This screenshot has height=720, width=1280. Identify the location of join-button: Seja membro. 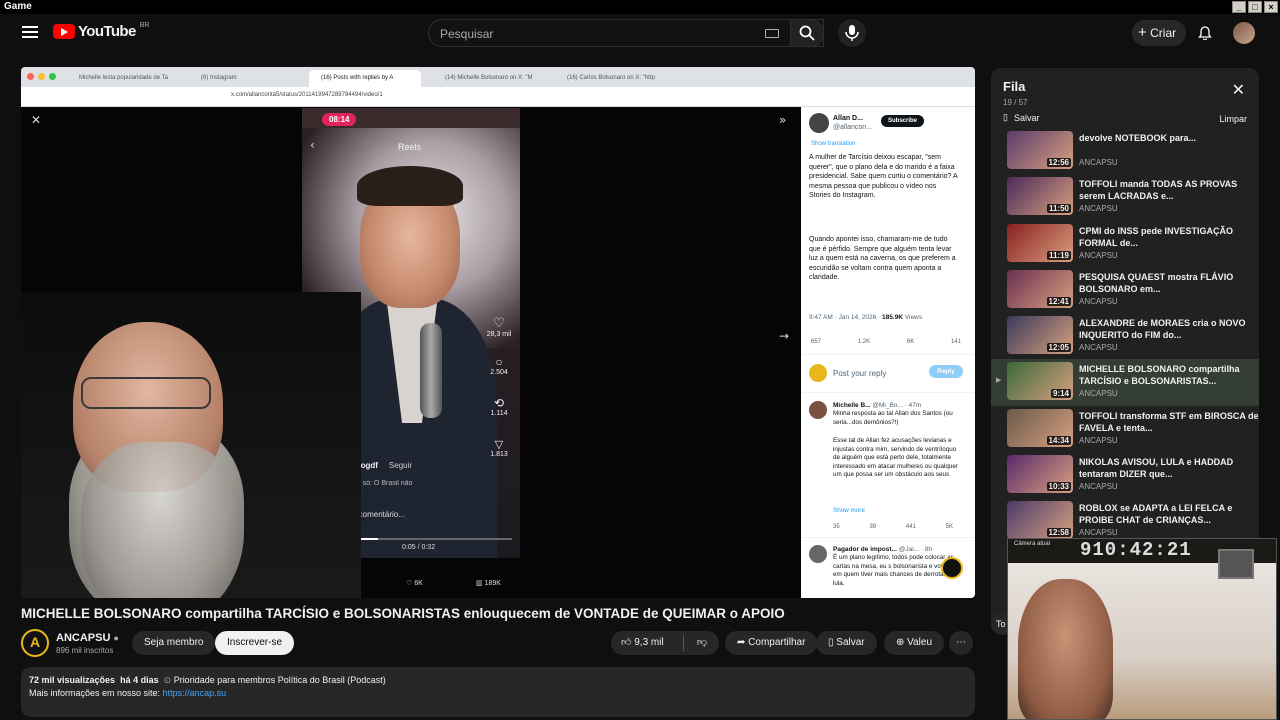
(174, 643).